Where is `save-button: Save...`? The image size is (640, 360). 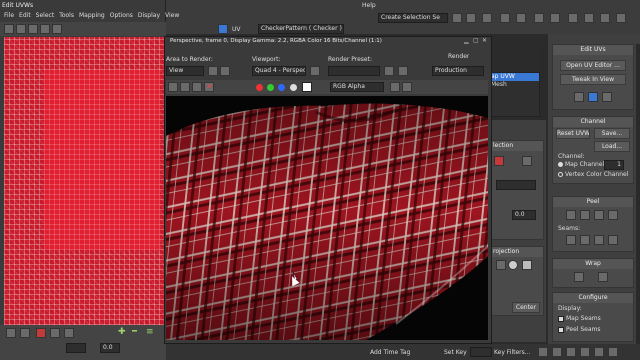 save-button: Save... is located at coordinates (612, 133).